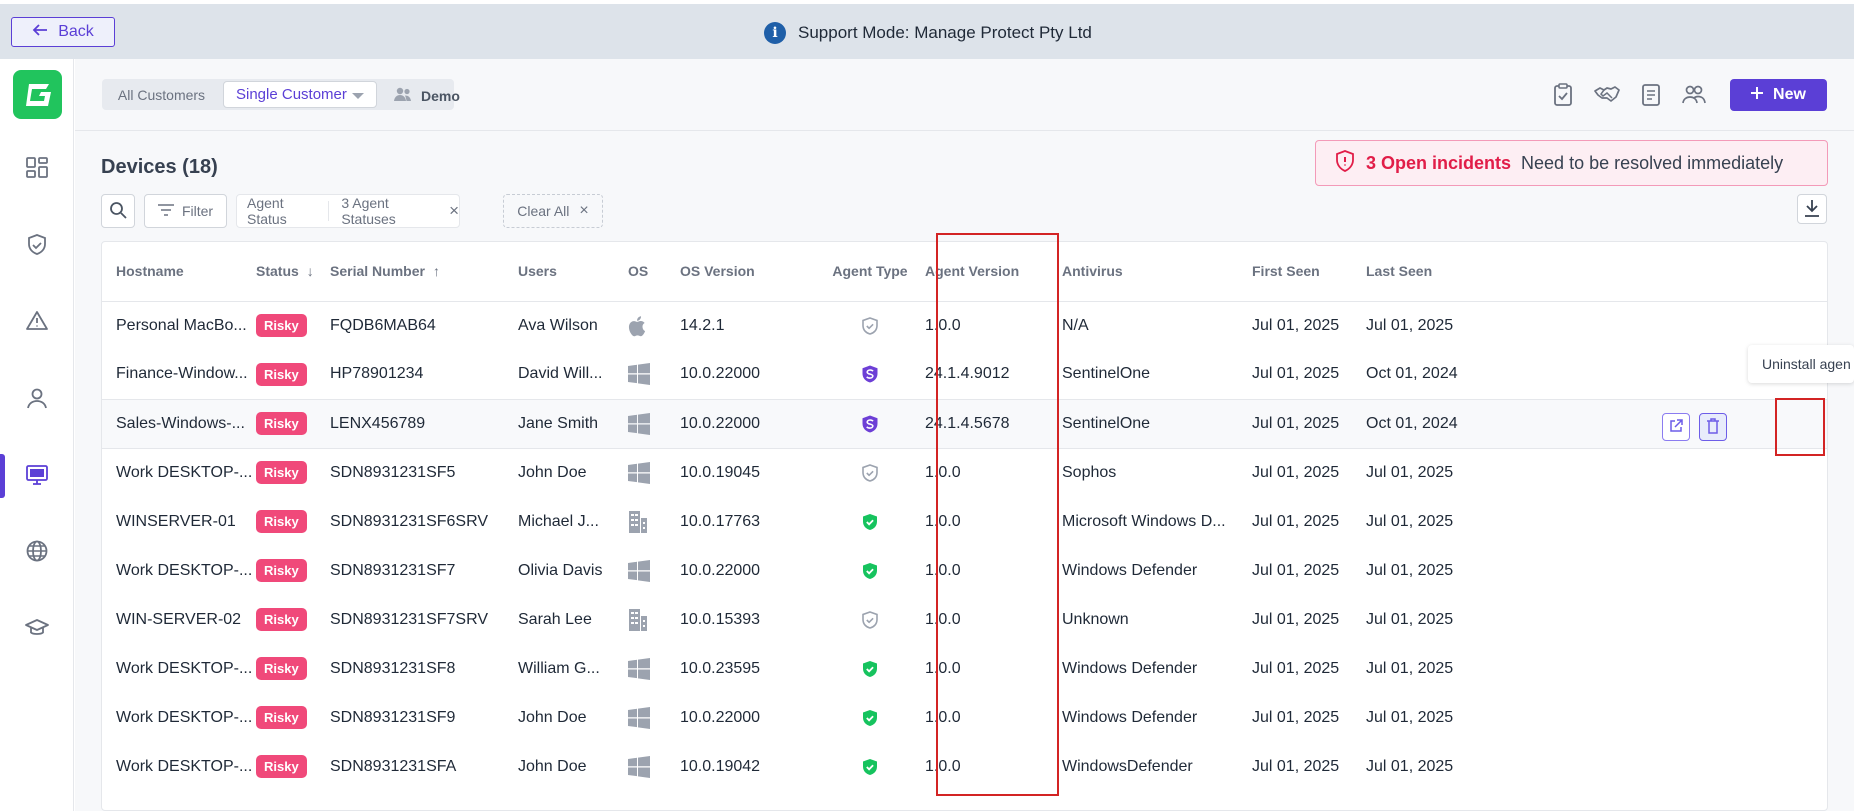  Describe the element at coordinates (1157, 272) in the screenshot. I see `col-antivirus: Antivirus` at that location.